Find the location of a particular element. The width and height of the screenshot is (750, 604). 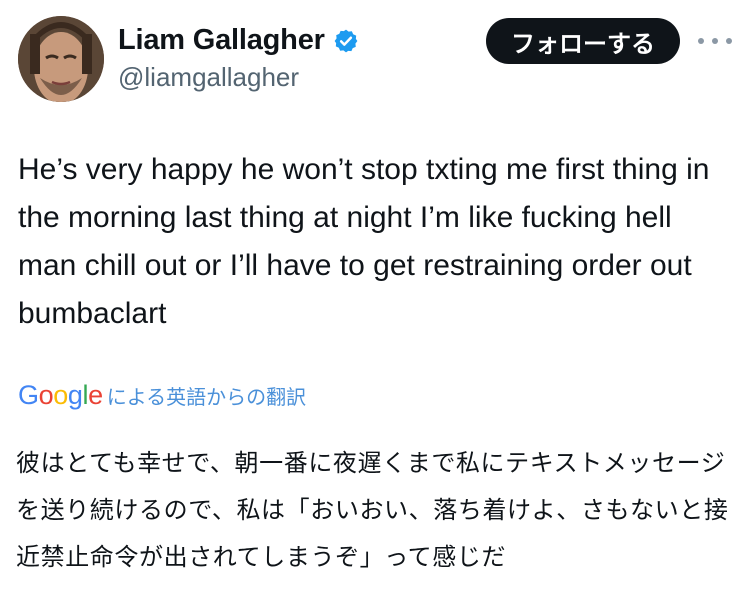

translation-attribution: Google による英語からの翻訳 is located at coordinates (162, 395).